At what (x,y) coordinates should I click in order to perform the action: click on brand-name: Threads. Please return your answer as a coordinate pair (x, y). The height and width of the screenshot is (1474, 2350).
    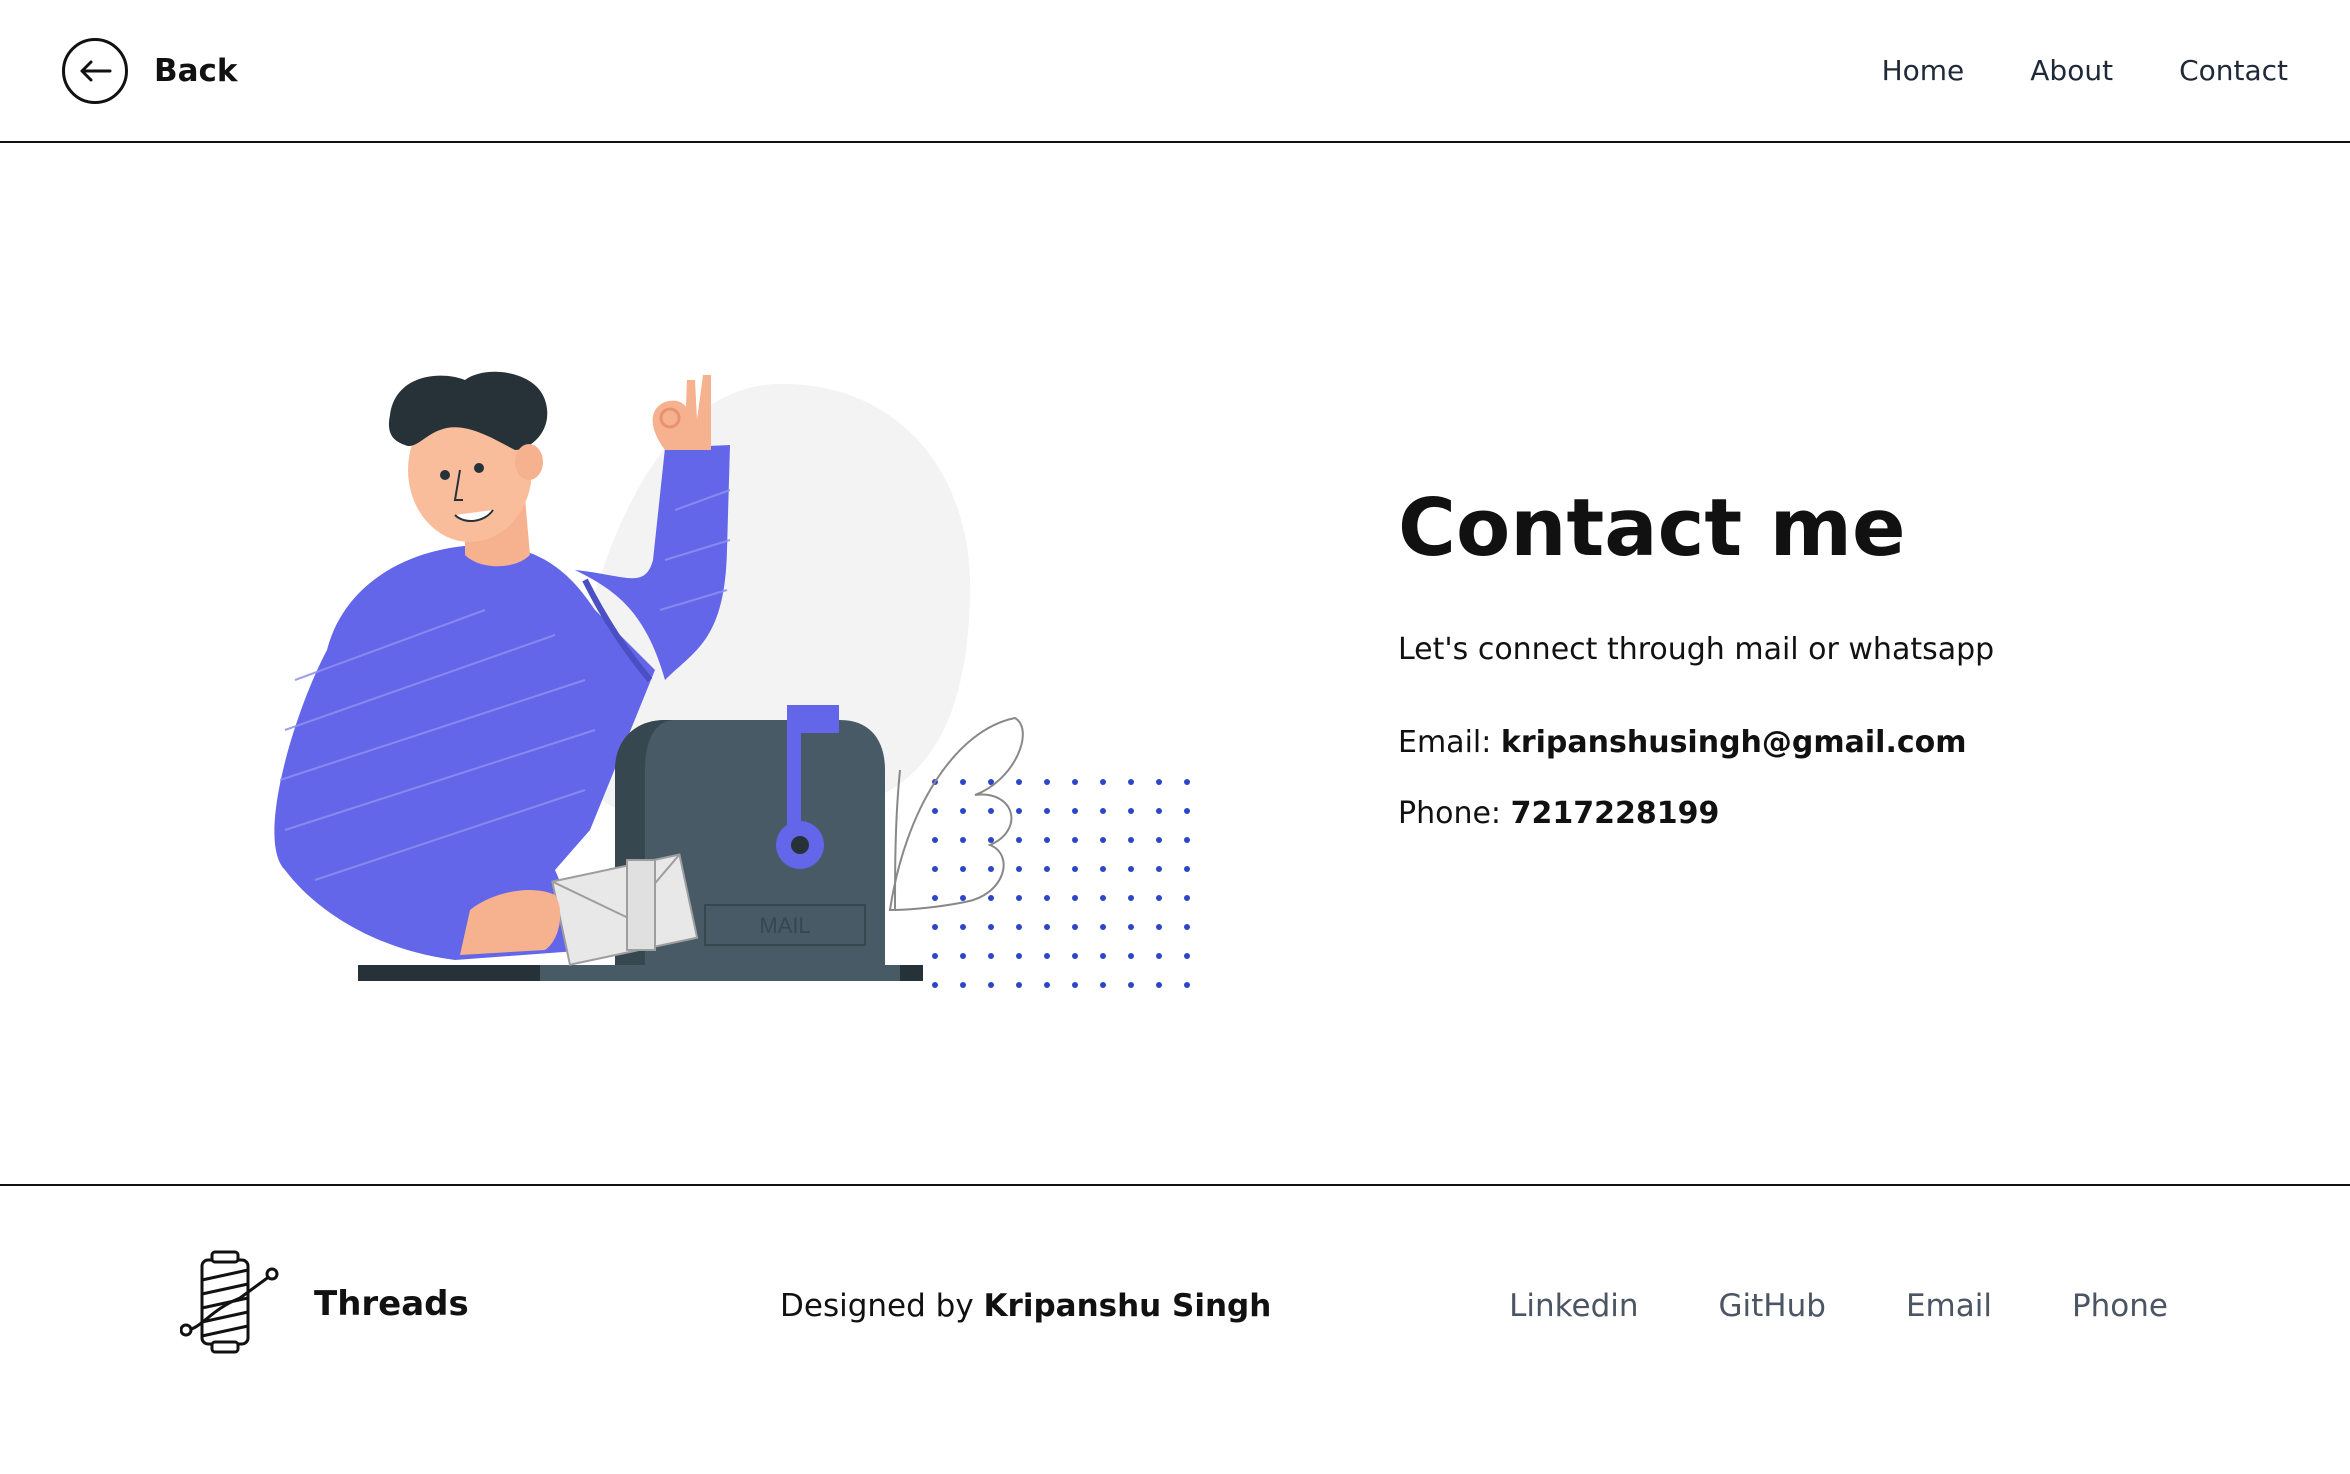
    Looking at the image, I should click on (391, 1304).